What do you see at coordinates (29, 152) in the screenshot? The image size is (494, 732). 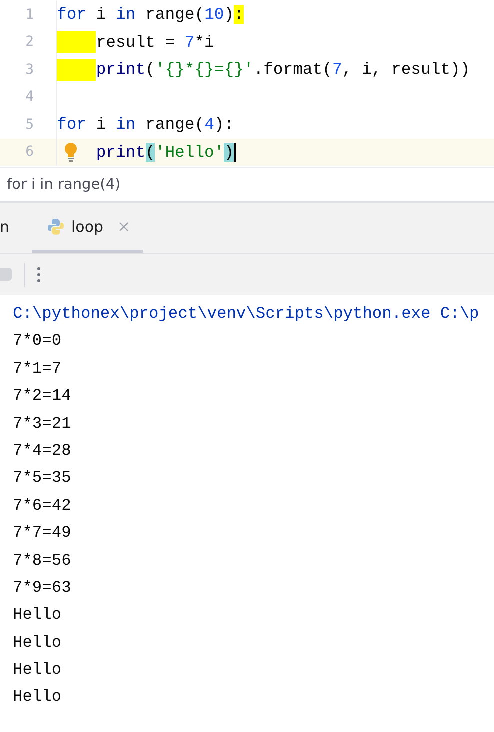 I see `line-number: 6` at bounding box center [29, 152].